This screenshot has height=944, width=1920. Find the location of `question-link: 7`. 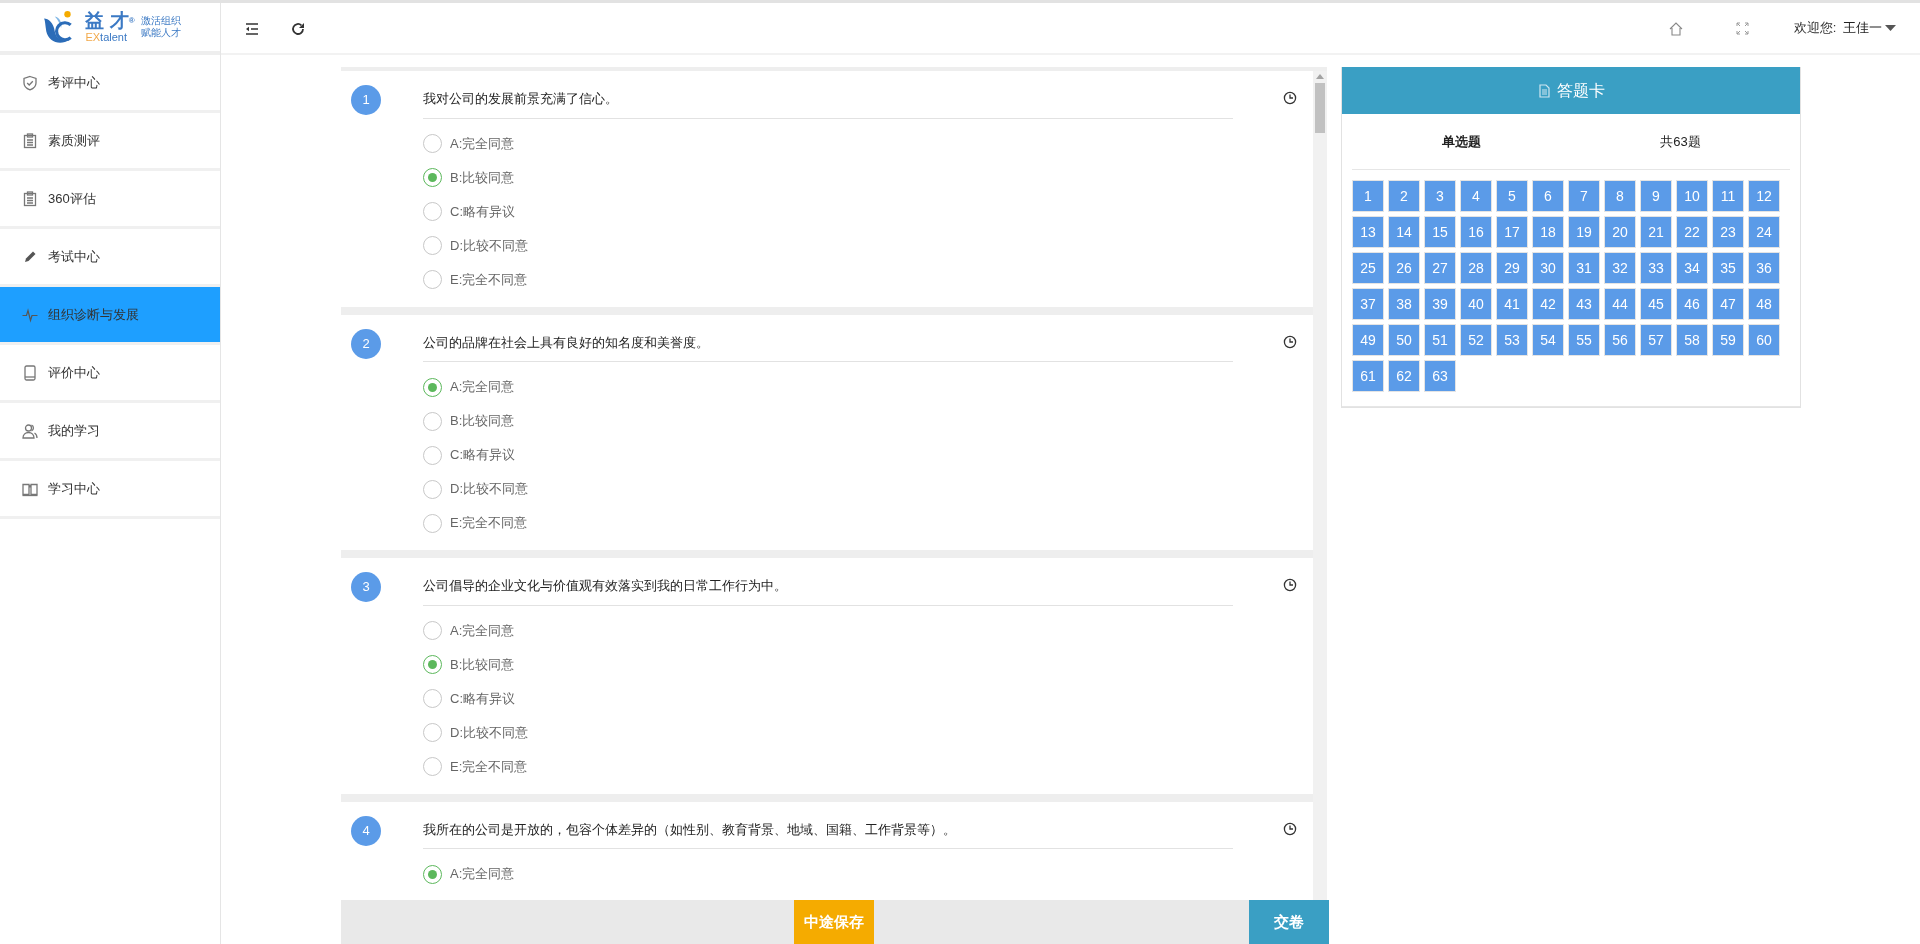

question-link: 7 is located at coordinates (1584, 196).